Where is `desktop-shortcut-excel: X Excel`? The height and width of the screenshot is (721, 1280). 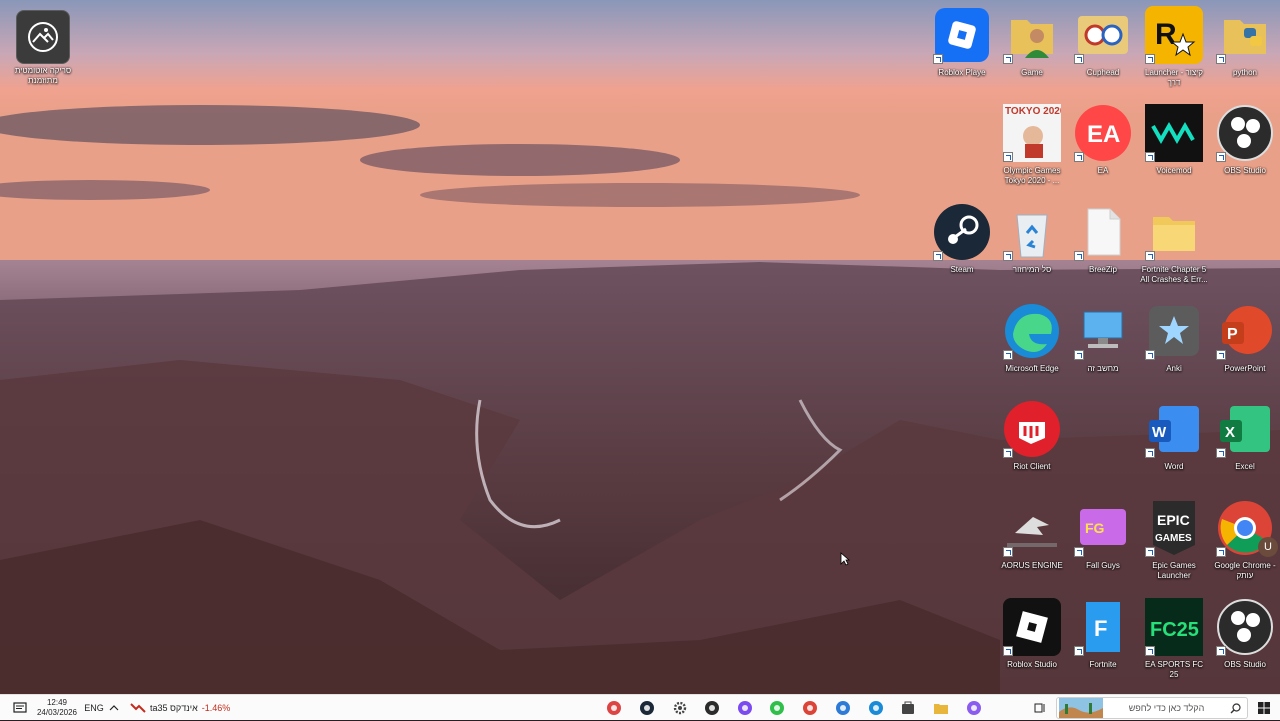
desktop-shortcut-excel: X Excel is located at coordinates (1245, 435).